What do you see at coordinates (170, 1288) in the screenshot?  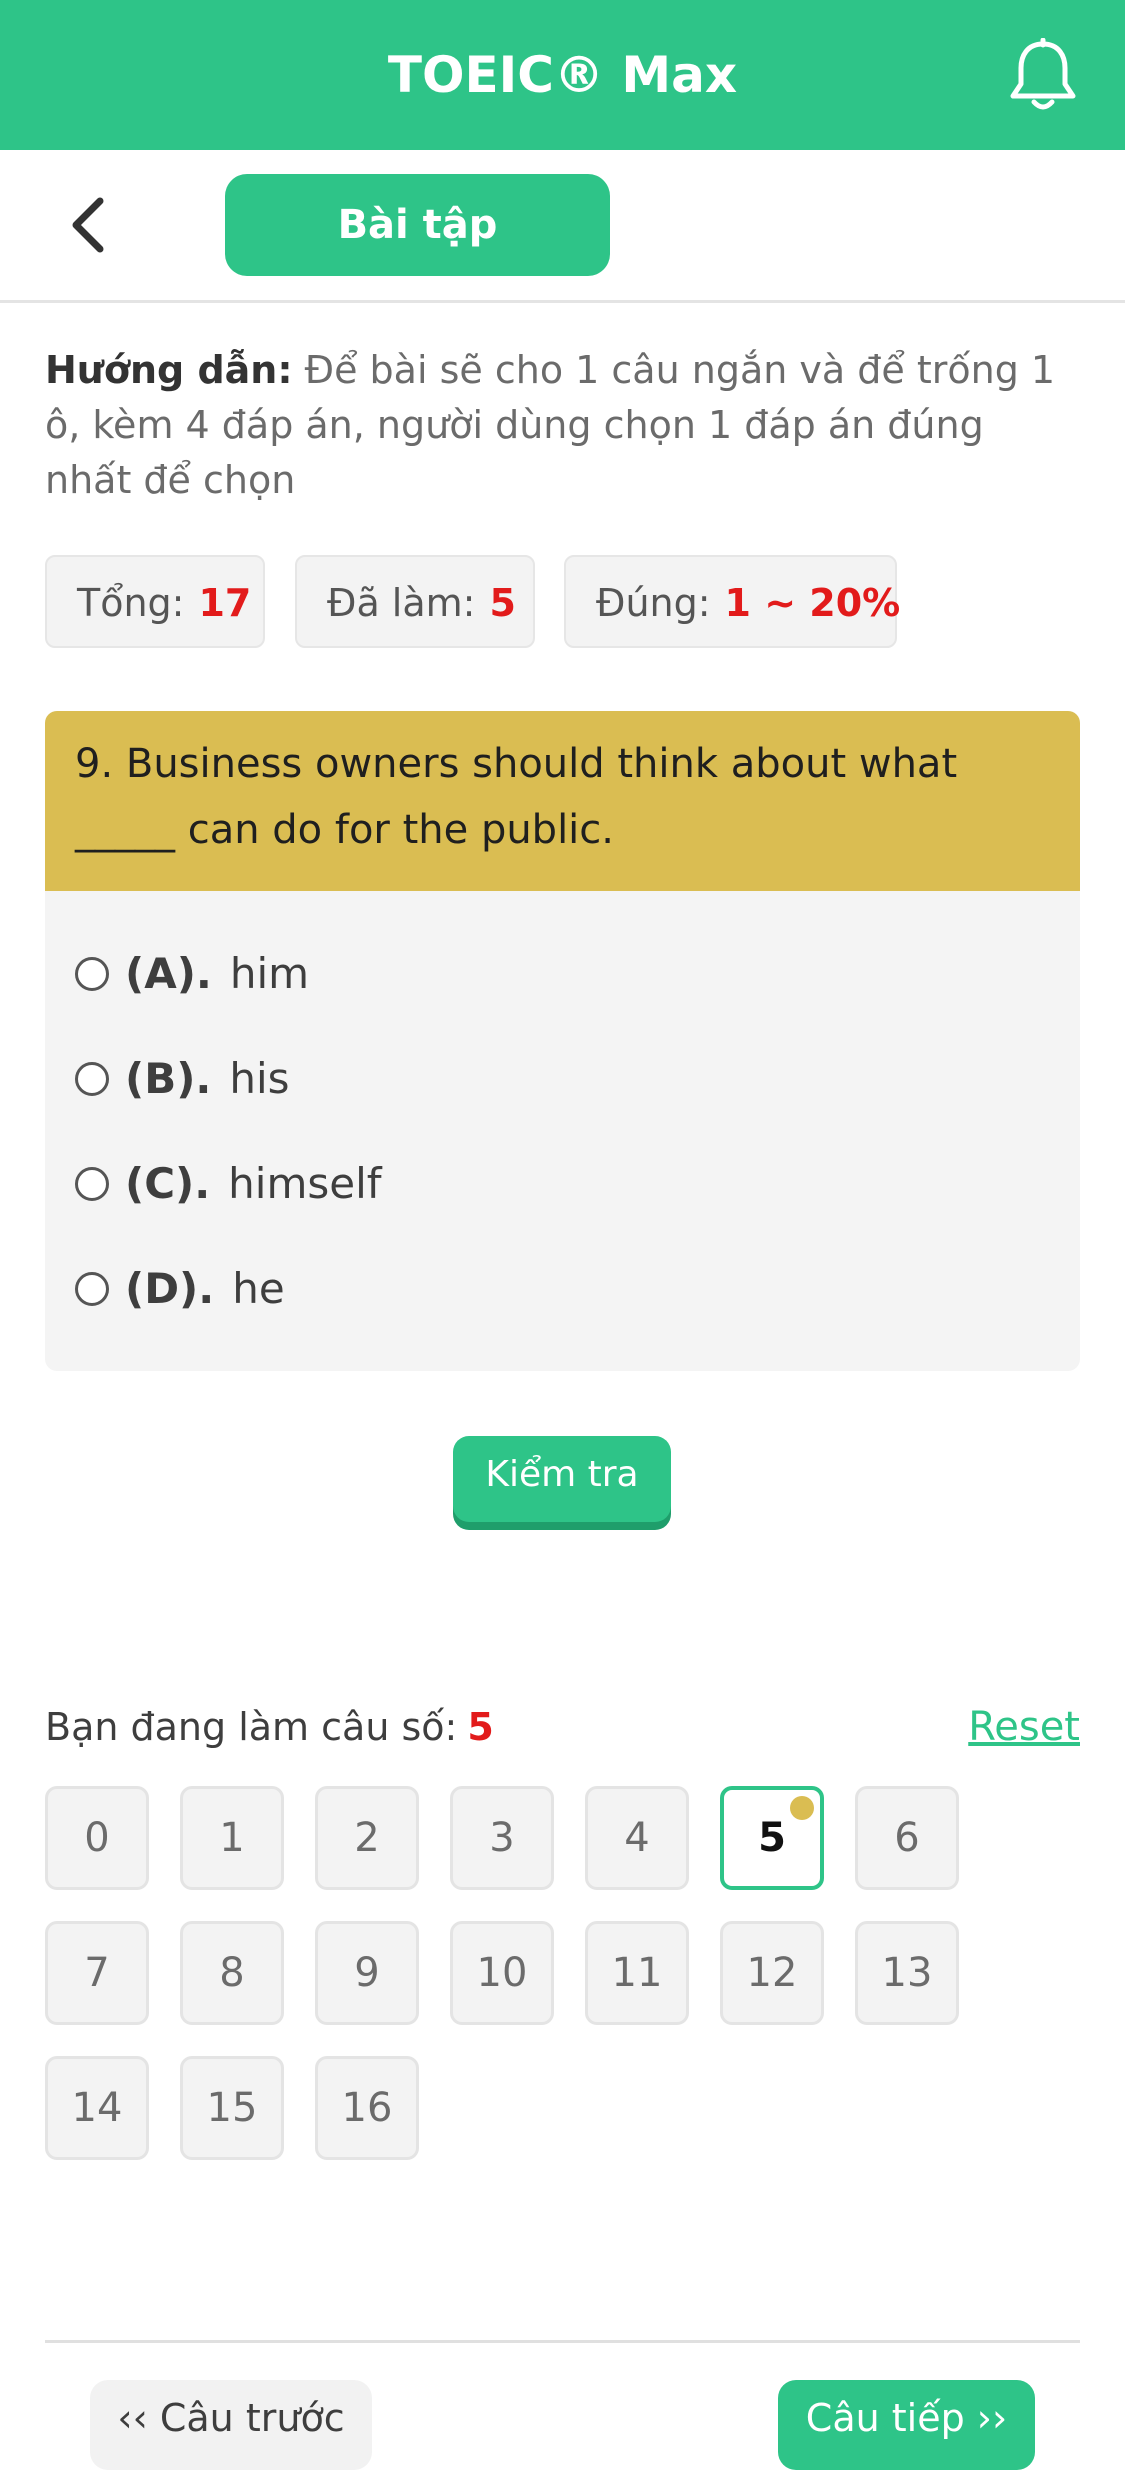 I see `option-letter: (D).` at bounding box center [170, 1288].